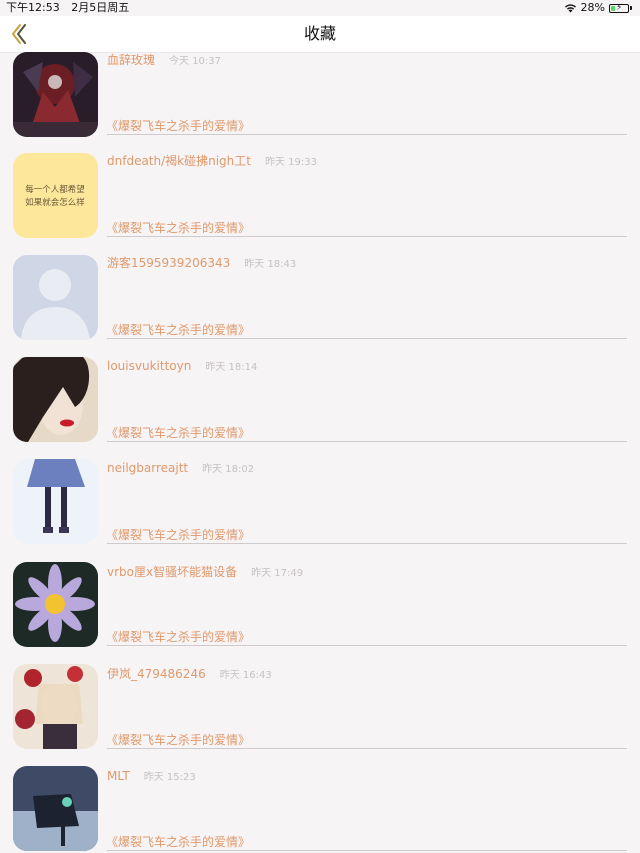 The image size is (640, 853). Describe the element at coordinates (55, 189) in the screenshot. I see `avatar-text-line-1: 每一个人都希望` at that location.